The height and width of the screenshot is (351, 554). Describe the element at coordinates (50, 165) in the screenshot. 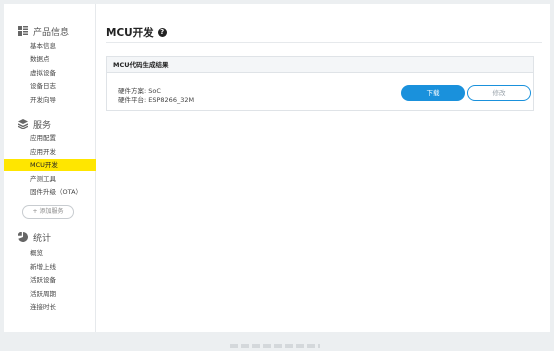

I see `sidebar-item-mcu-dev: MCU开发` at that location.